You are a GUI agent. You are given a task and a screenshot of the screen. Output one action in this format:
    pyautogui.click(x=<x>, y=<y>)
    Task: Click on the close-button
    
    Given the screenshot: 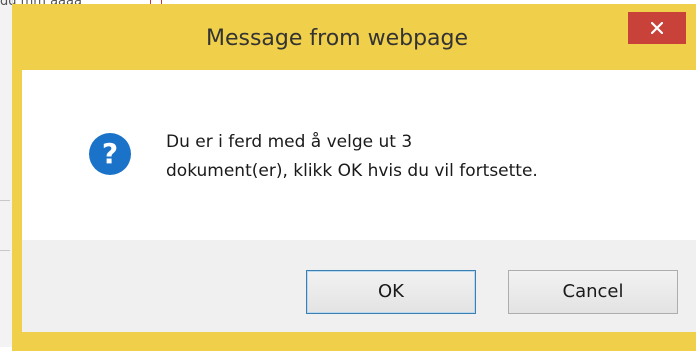 What is the action you would take?
    pyautogui.click(x=657, y=28)
    